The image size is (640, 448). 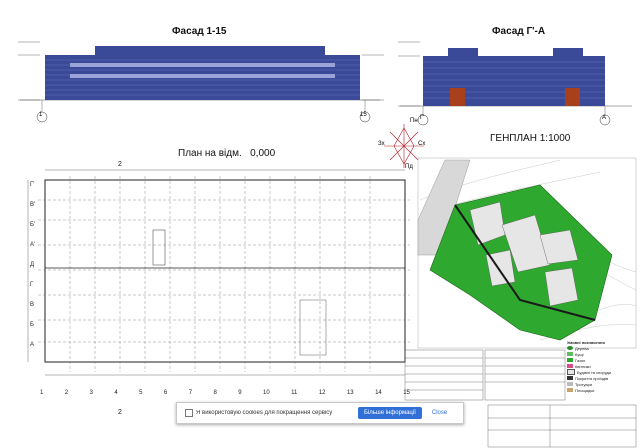 I want to click on close-button: Close, so click(x=439, y=413).